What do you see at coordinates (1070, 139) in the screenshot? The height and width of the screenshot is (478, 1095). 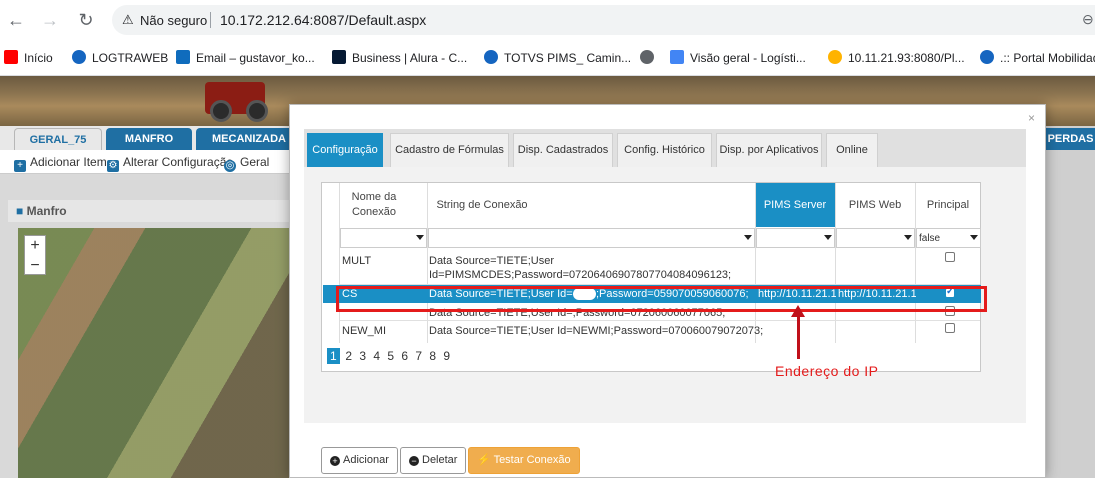 I see `tab-perdas: PERDAS` at bounding box center [1070, 139].